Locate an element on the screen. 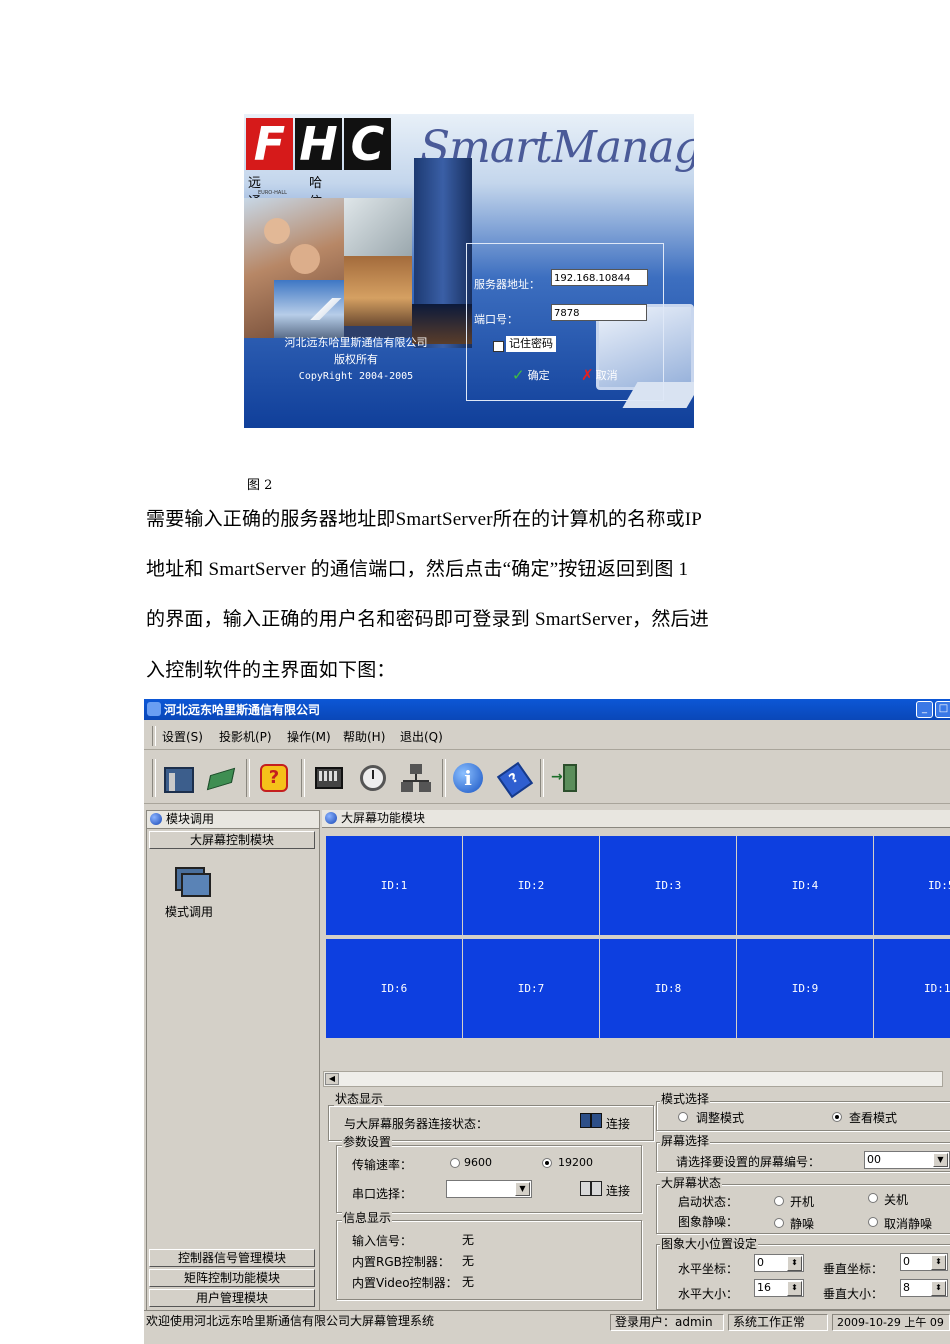 Image resolution: width=950 pixels, height=1344 pixels. rate-9600-radio is located at coordinates (455, 1163).